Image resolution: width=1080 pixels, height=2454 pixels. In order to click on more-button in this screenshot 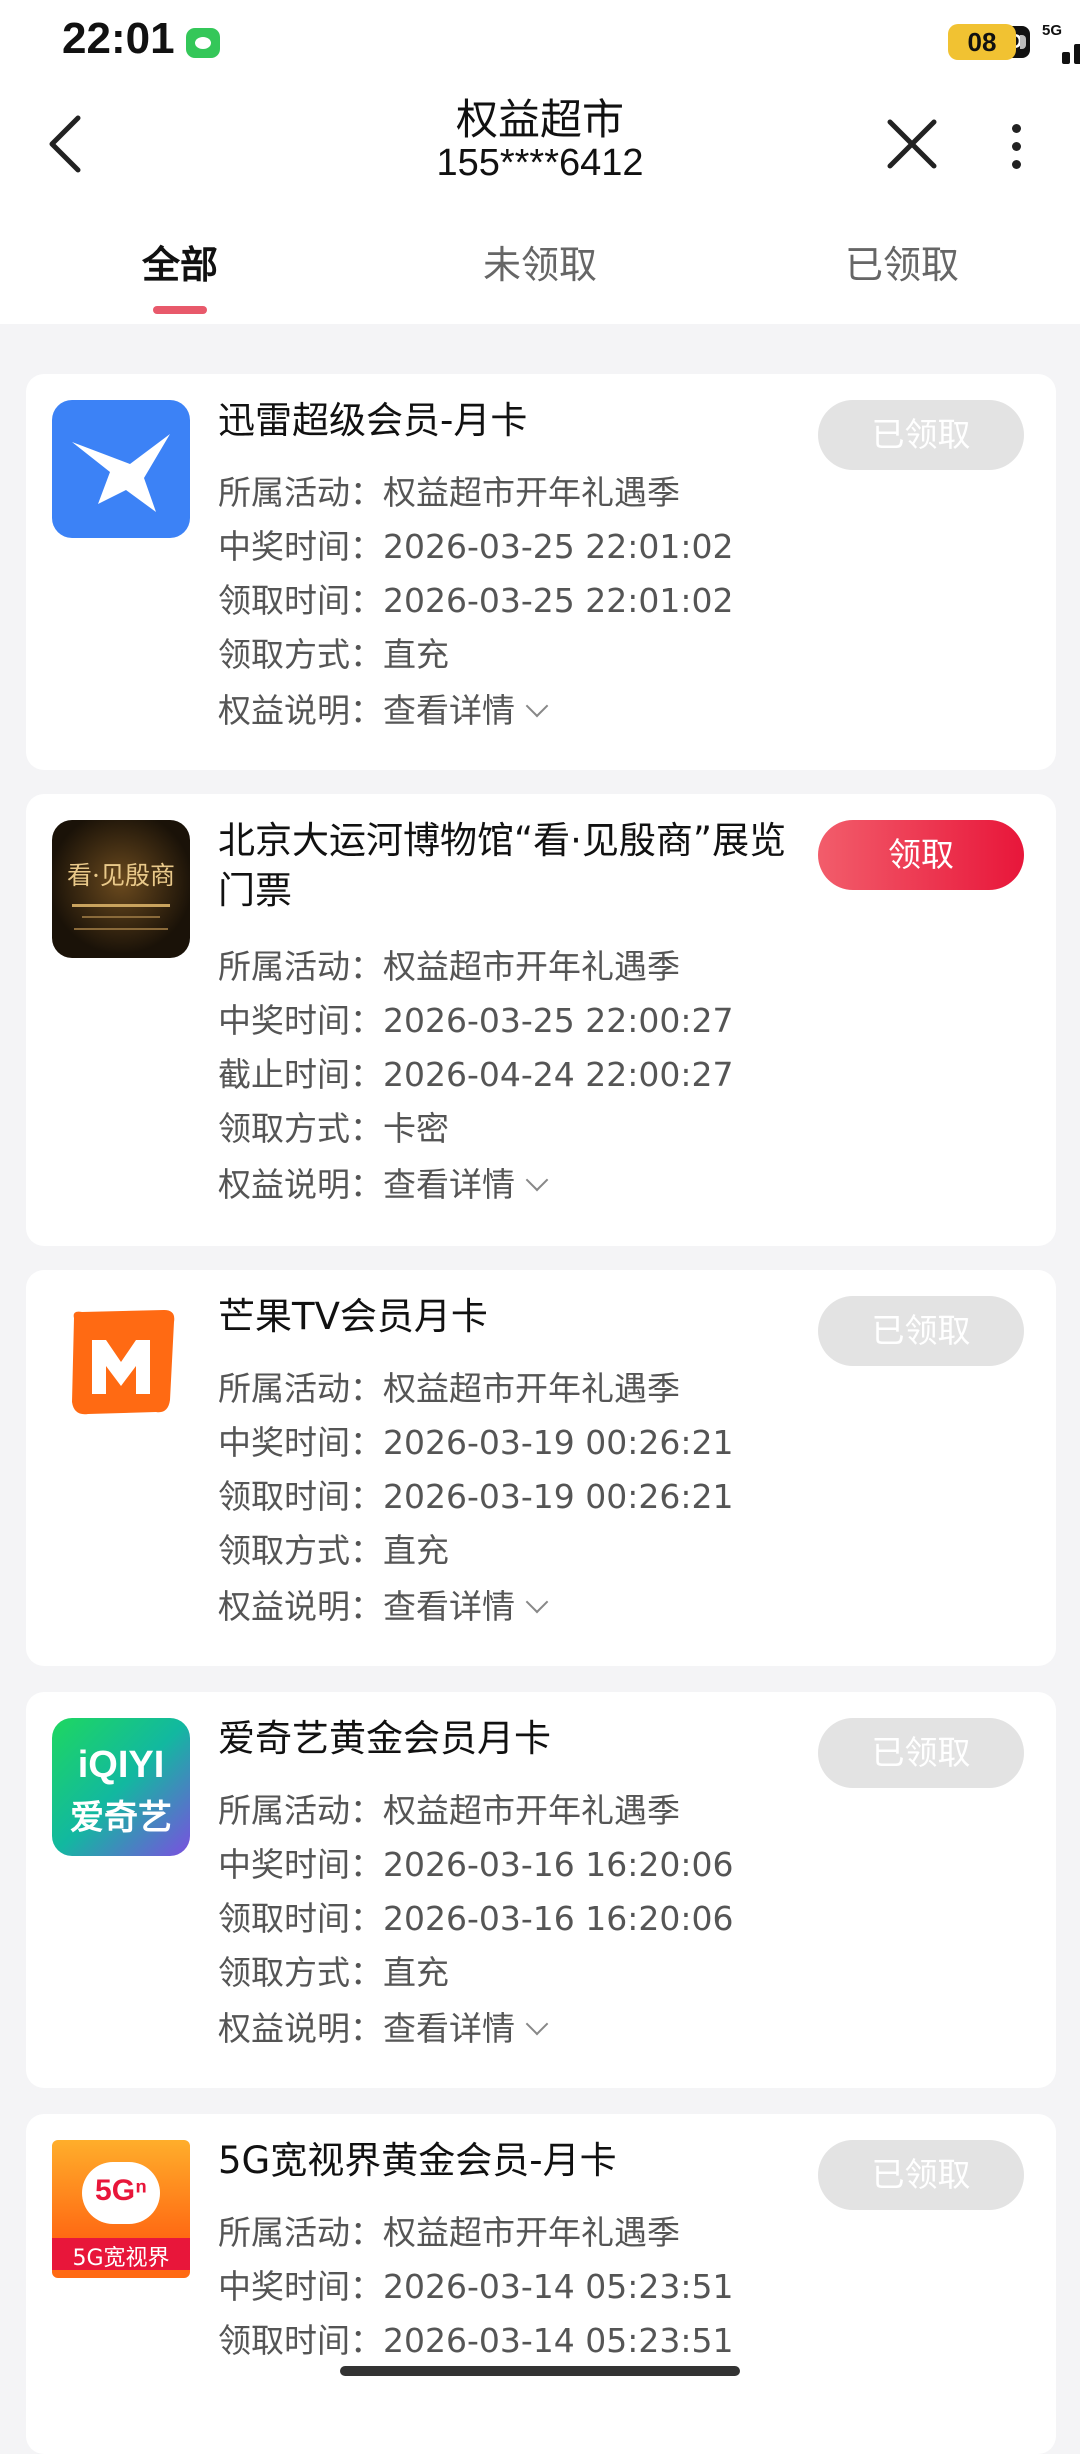, I will do `click(1016, 144)`.